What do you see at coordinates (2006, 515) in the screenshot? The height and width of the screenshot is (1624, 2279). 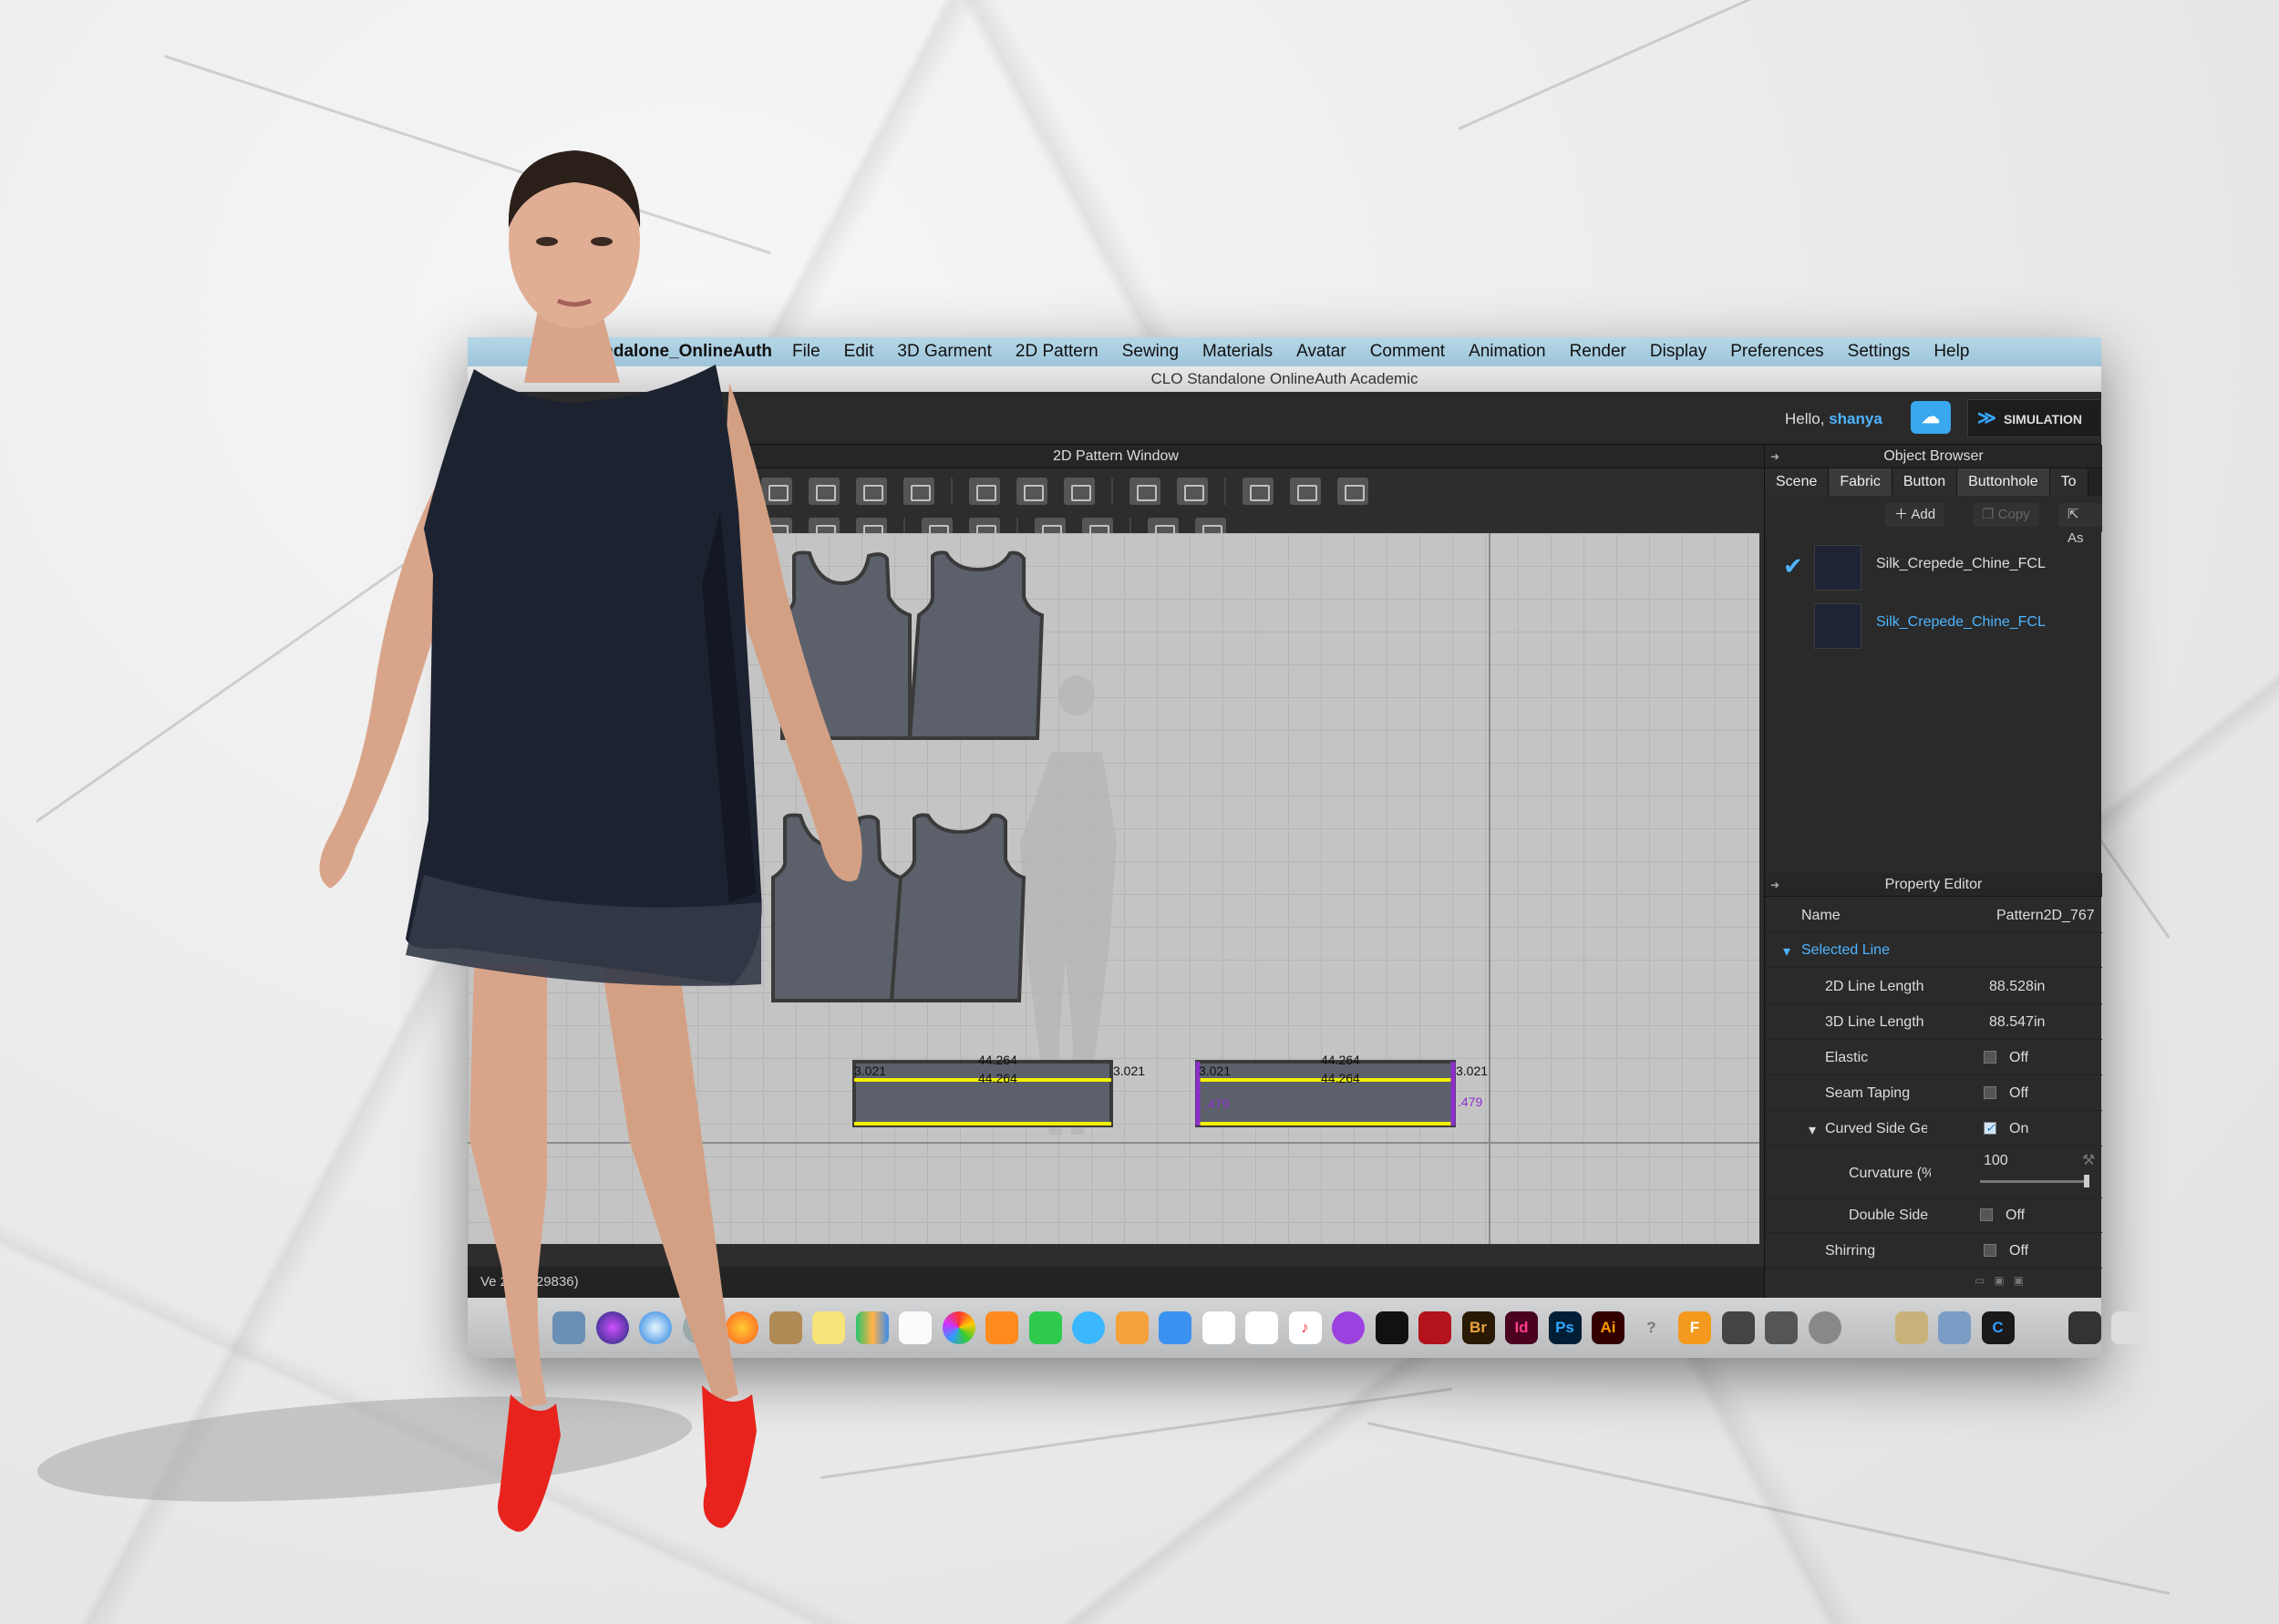 I see `copy-button: ❐ Copy` at bounding box center [2006, 515].